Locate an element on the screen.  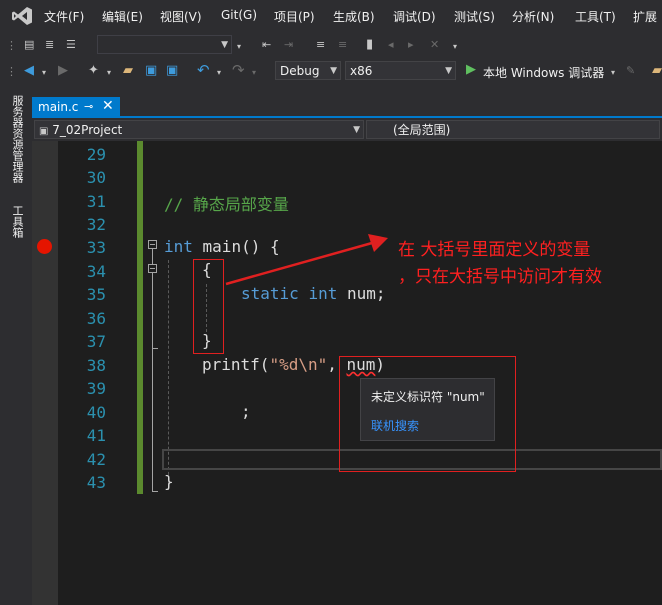
annotation-text-line1: 在 大括号里面定义的变量 is located at coordinates (494, 250).